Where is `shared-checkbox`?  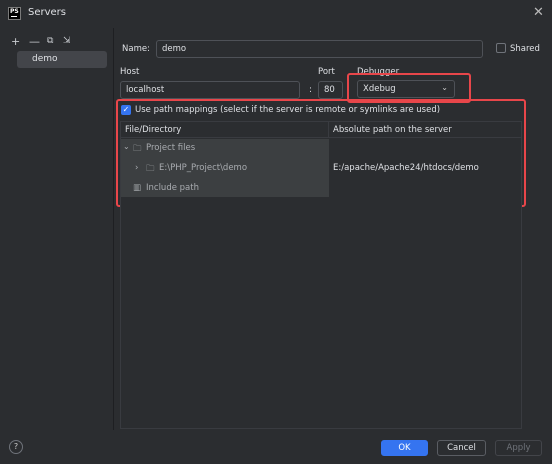
shared-checkbox is located at coordinates (501, 48).